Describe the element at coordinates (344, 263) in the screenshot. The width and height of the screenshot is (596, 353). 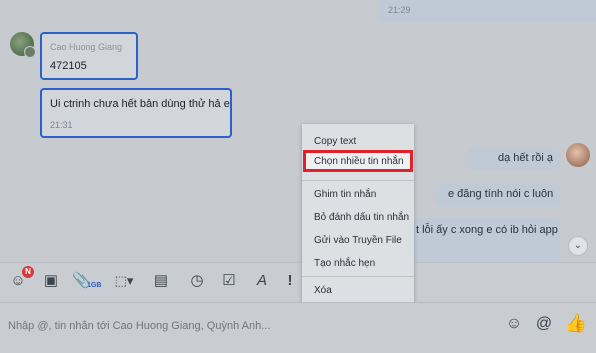
I see `menu-item-create-reminder: Tạo nhắc hẹn` at that location.